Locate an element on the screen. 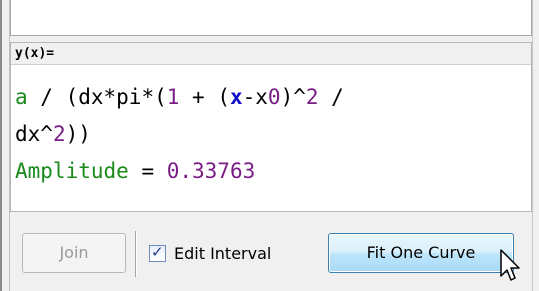 The height and width of the screenshot is (291, 539). formula-line-2: dx^2)) is located at coordinates (179, 134).